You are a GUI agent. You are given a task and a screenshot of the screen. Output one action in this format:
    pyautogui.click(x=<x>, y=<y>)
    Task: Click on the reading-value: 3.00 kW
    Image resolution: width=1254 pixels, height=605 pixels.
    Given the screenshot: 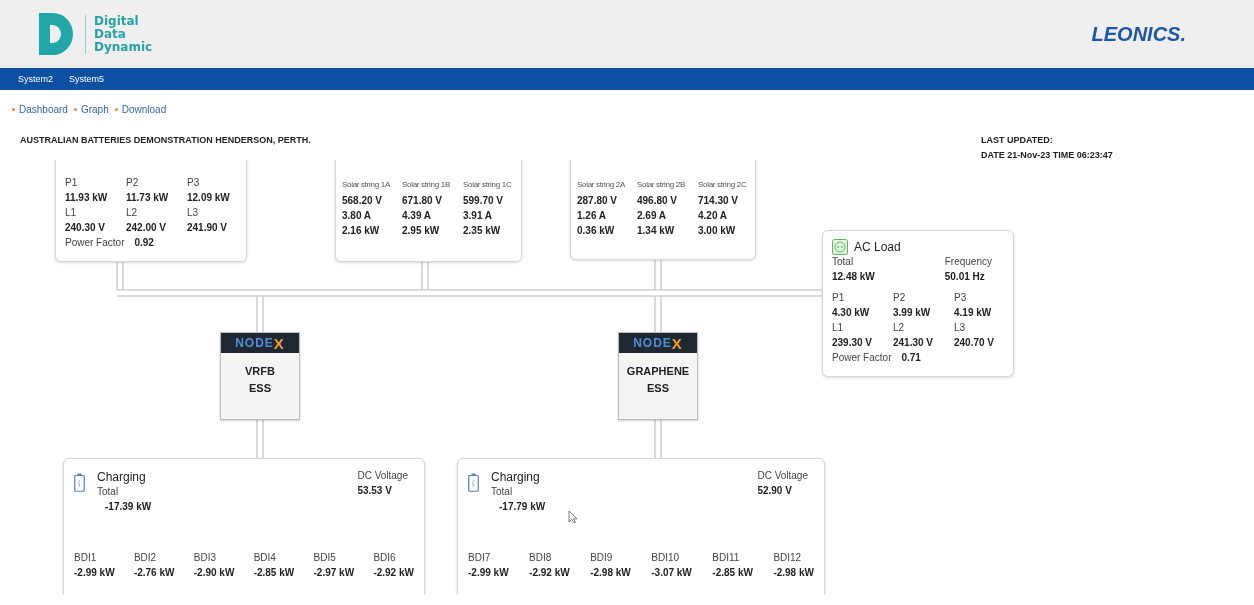 What is the action you would take?
    pyautogui.click(x=717, y=231)
    